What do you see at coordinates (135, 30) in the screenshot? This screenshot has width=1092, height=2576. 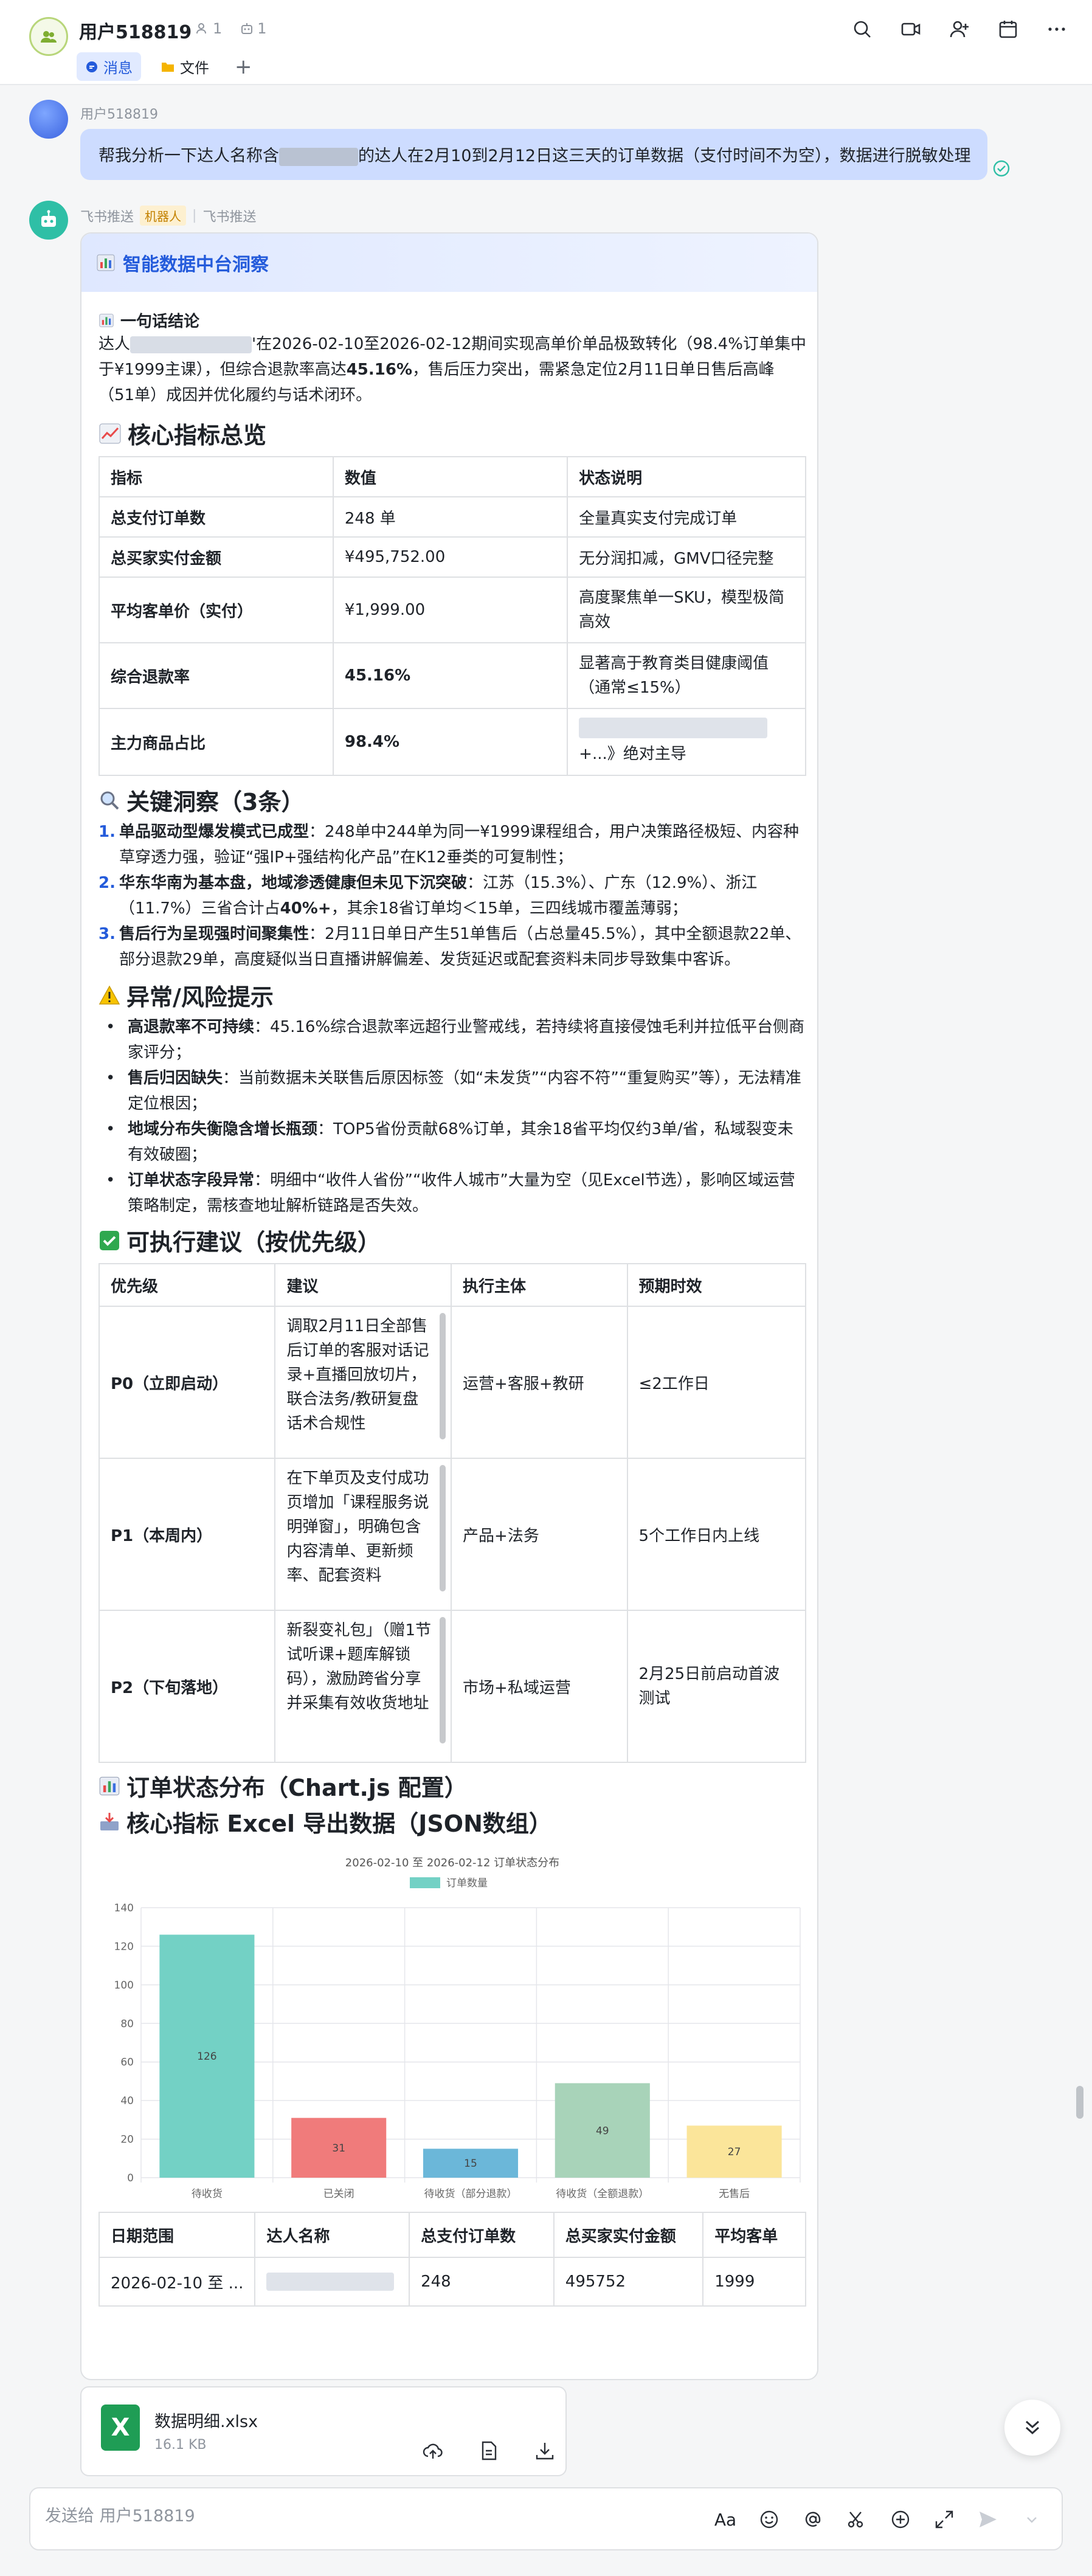 I see `chat-title: 用户518819` at bounding box center [135, 30].